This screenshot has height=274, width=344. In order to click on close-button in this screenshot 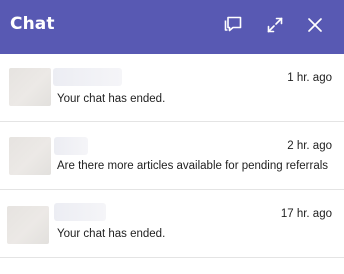, I will do `click(315, 25)`.